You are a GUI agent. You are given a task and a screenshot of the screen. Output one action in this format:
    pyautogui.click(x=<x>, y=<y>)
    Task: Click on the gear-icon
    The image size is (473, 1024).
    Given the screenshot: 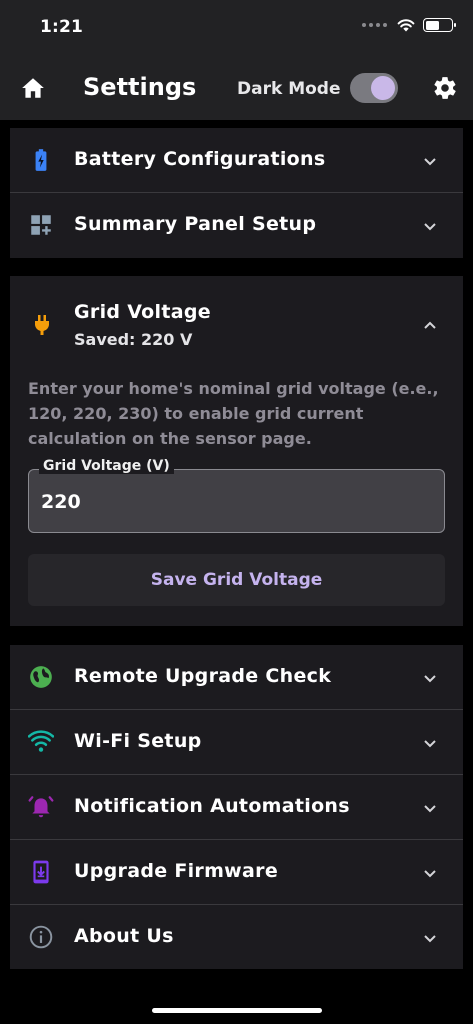 What is the action you would take?
    pyautogui.click(x=445, y=88)
    